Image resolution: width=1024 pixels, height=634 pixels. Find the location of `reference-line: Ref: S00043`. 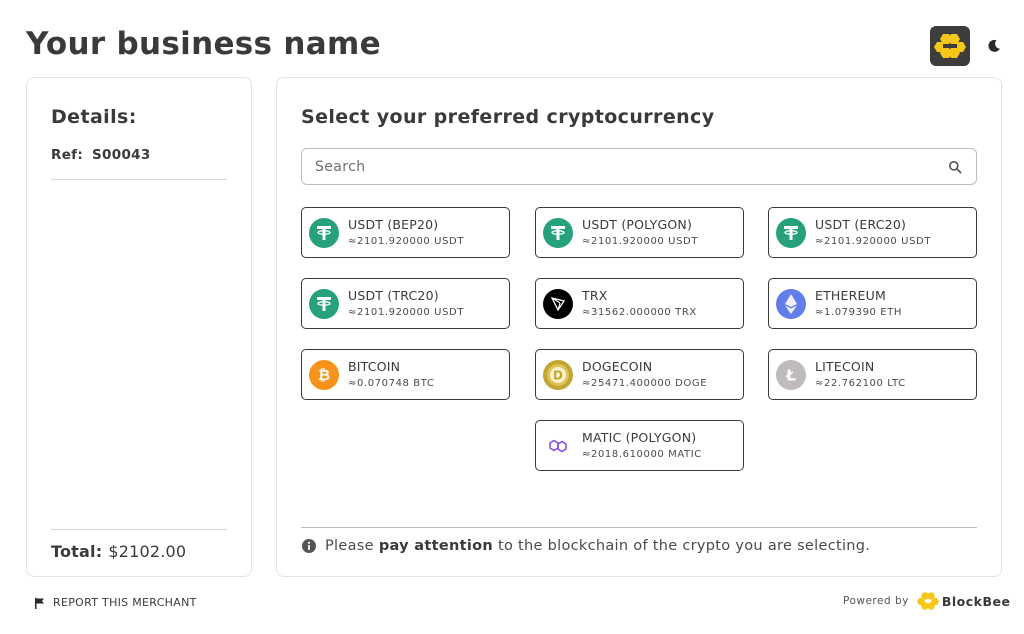

reference-line: Ref: S00043 is located at coordinates (101, 155).